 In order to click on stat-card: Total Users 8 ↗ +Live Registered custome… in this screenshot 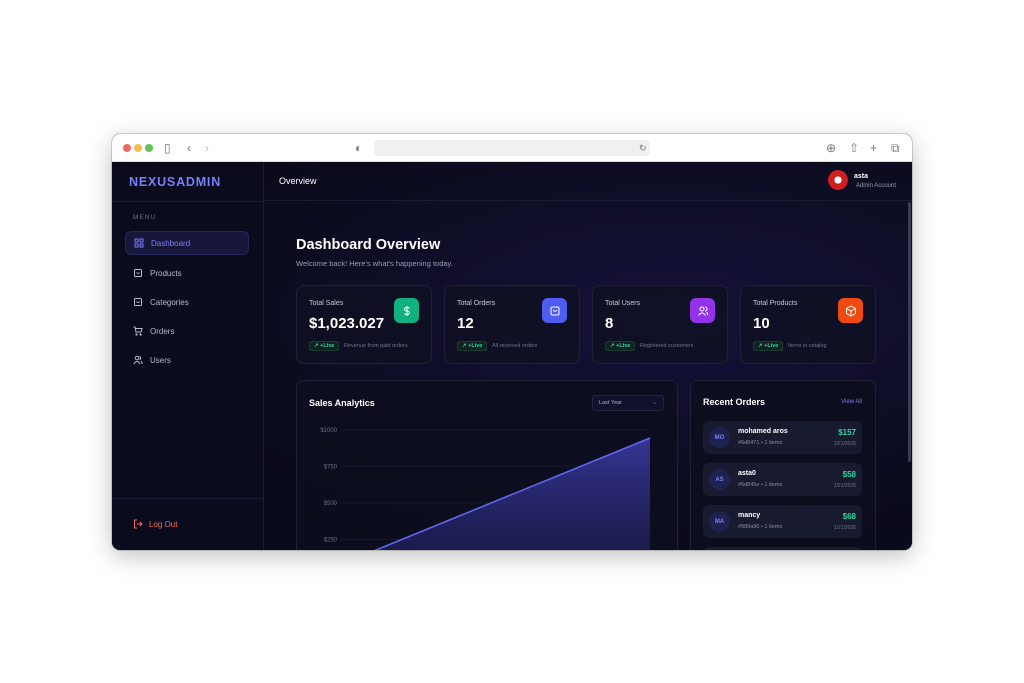, I will do `click(660, 324)`.